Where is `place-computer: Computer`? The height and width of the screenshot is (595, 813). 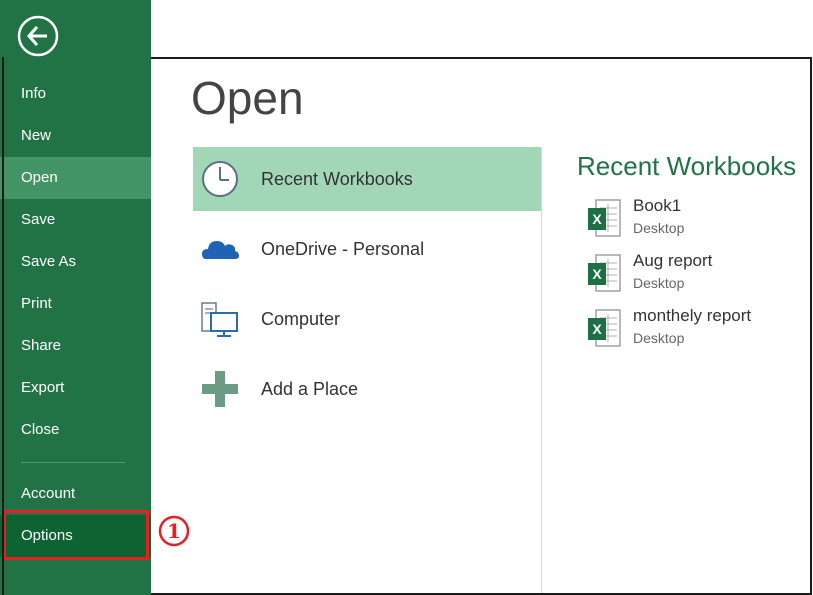
place-computer: Computer is located at coordinates (367, 319).